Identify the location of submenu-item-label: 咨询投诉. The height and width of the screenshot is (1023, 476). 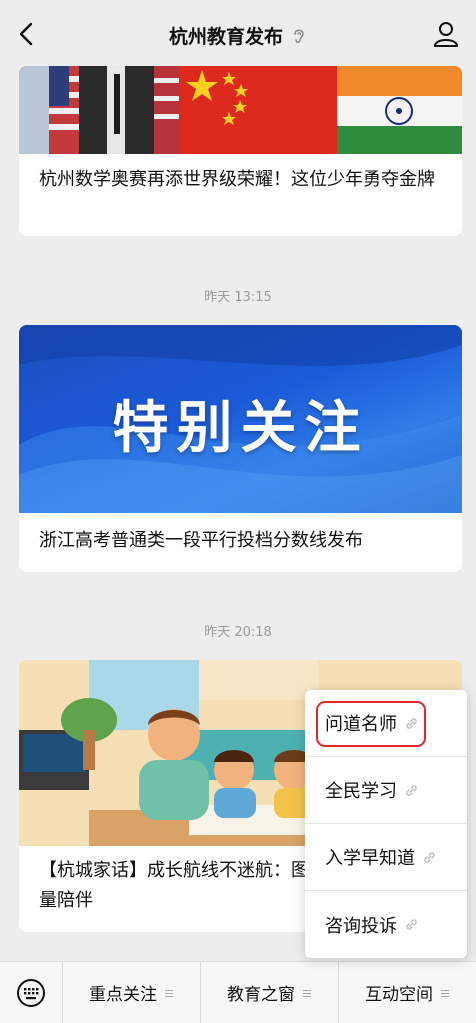
(361, 926).